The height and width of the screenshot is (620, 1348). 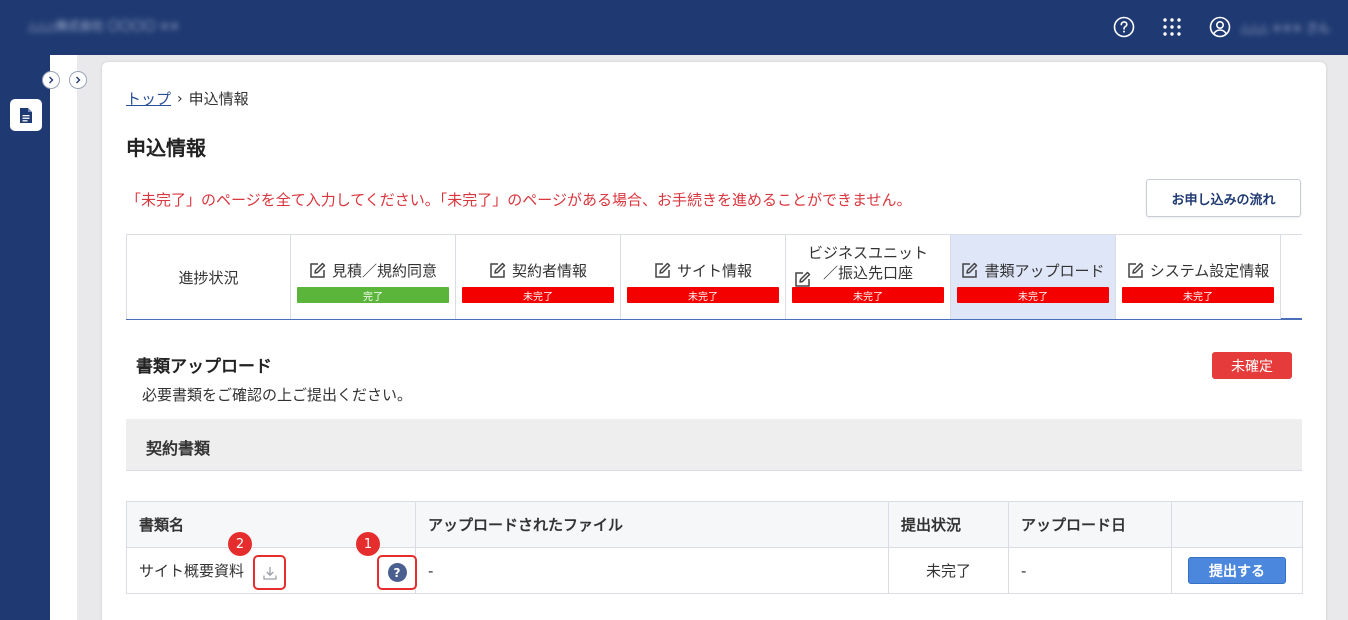 I want to click on column-header, so click(x=1237, y=524).